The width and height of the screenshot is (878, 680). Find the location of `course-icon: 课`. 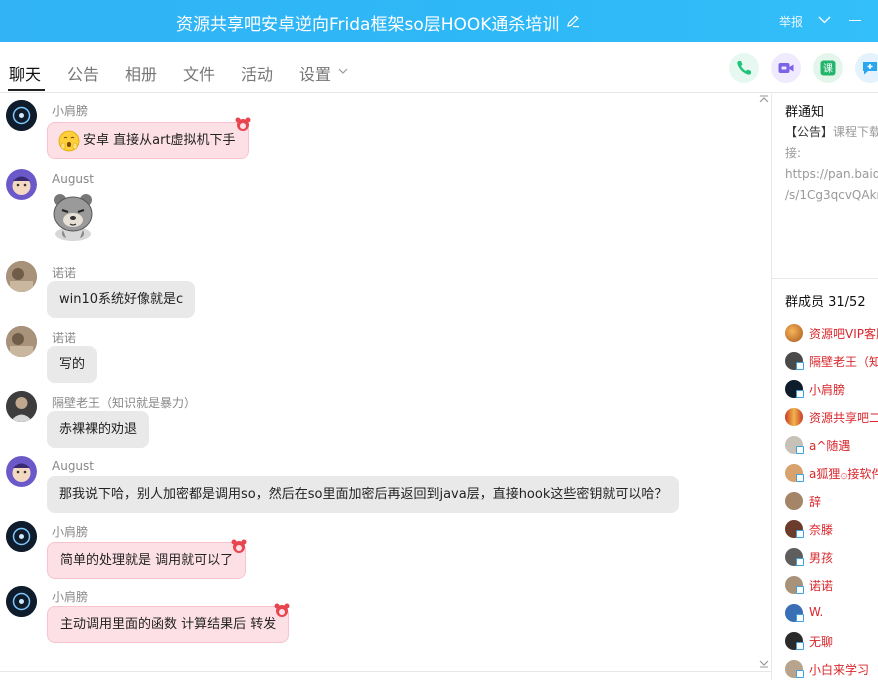

course-icon: 课 is located at coordinates (828, 68).